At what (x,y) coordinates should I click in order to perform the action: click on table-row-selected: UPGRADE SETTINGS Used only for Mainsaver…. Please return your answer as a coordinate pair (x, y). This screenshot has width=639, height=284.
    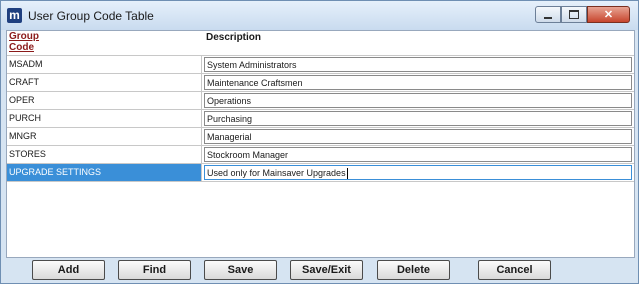
    Looking at the image, I should click on (320, 172).